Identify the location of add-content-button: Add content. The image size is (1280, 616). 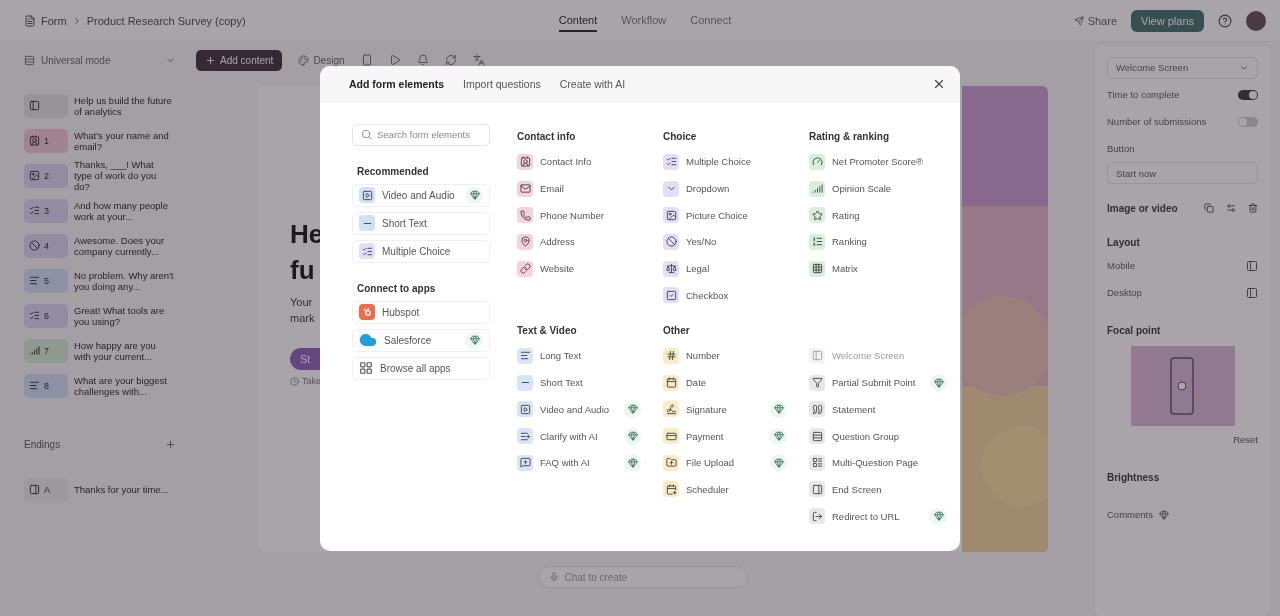
(239, 60).